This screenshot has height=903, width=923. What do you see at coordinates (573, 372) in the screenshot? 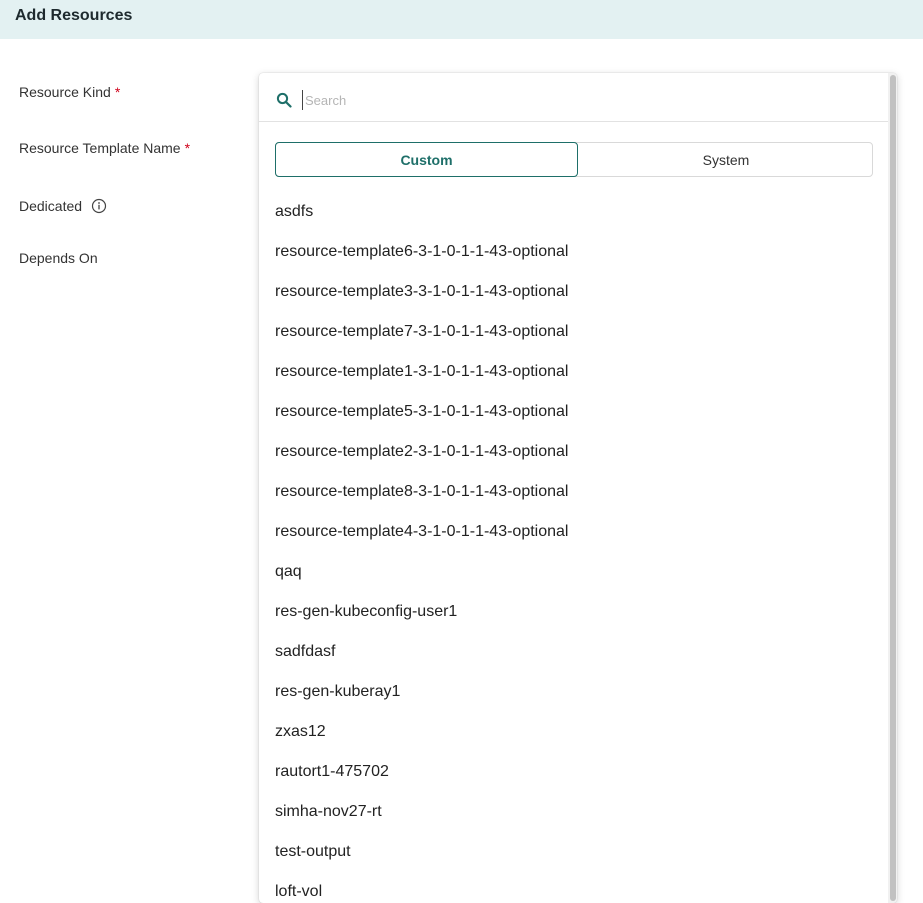
I see `list-item: resource-template1-3-1-0-1-1-43-optional` at bounding box center [573, 372].